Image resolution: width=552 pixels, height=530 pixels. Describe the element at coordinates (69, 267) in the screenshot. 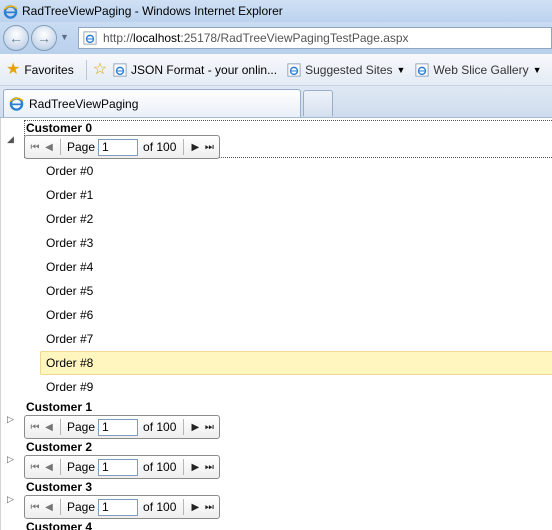

I see `tree-node-order: Order #4` at that location.